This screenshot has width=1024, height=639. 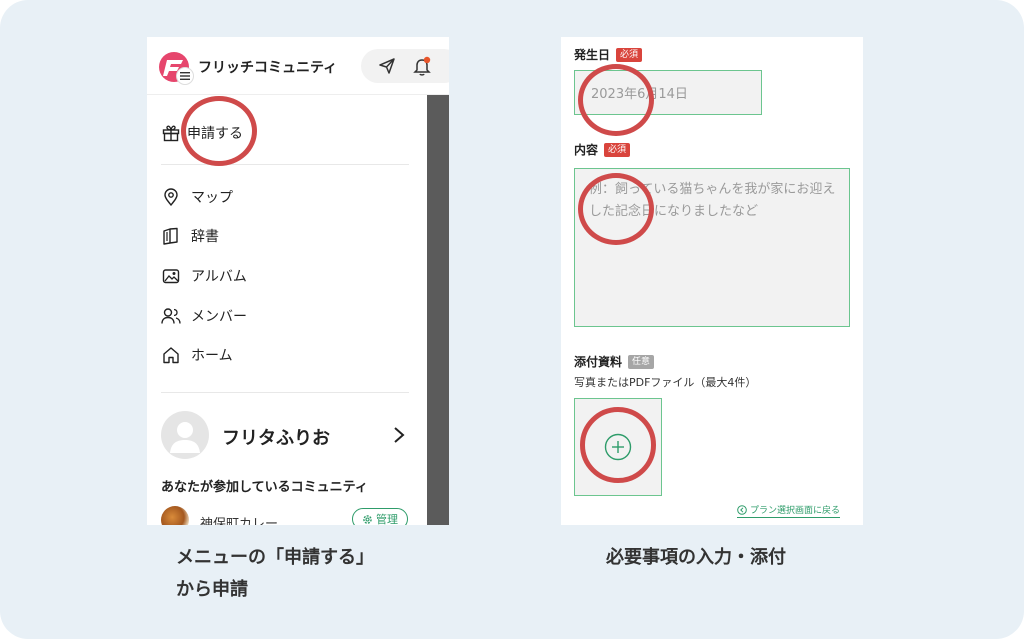 What do you see at coordinates (598, 362) in the screenshot?
I see `attachment-label-text: 添付資料` at bounding box center [598, 362].